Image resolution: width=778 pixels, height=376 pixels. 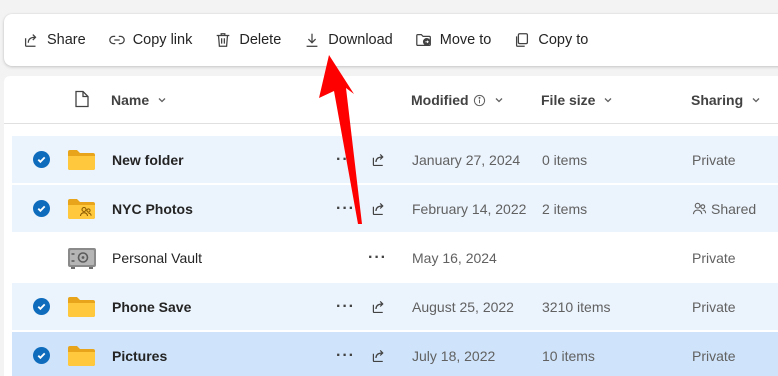 I want to click on file-size-column-header: File size, so click(x=577, y=100).